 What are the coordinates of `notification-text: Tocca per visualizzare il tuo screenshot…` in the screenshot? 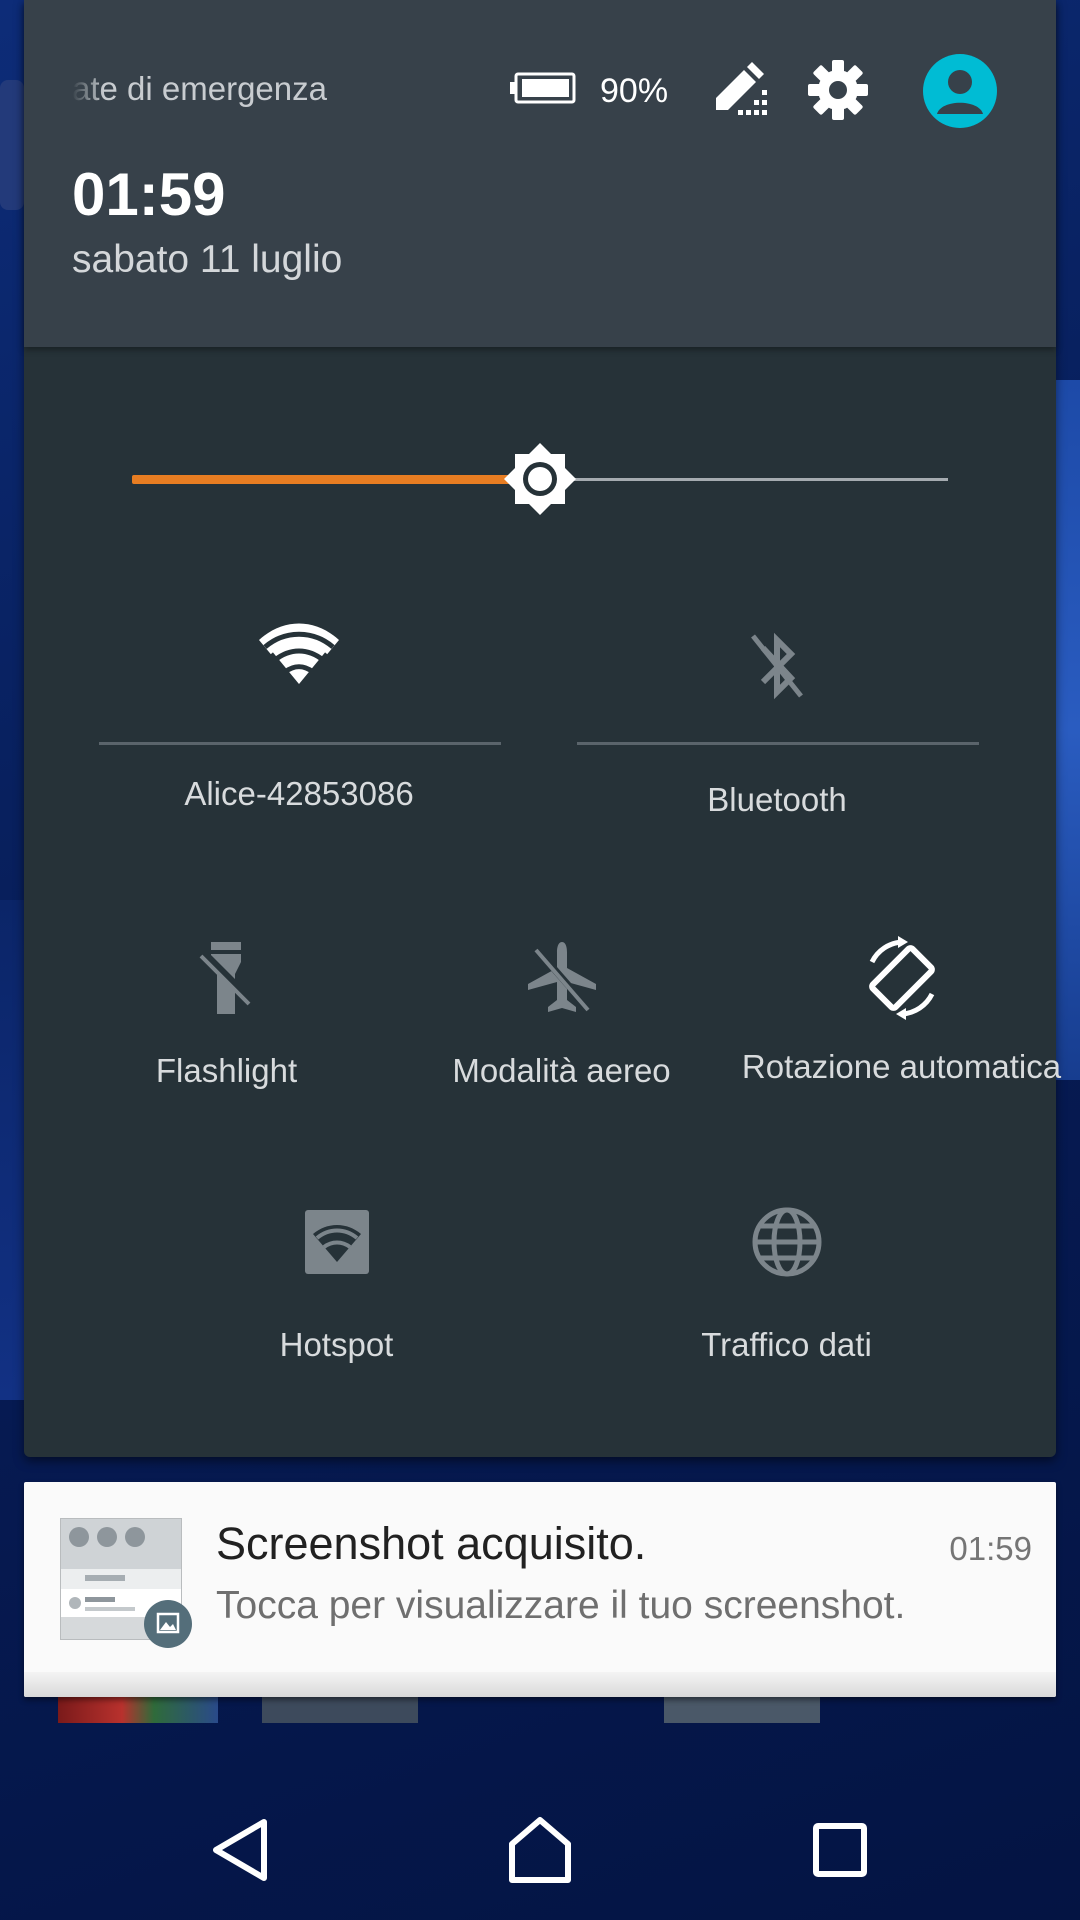 It's located at (561, 1605).